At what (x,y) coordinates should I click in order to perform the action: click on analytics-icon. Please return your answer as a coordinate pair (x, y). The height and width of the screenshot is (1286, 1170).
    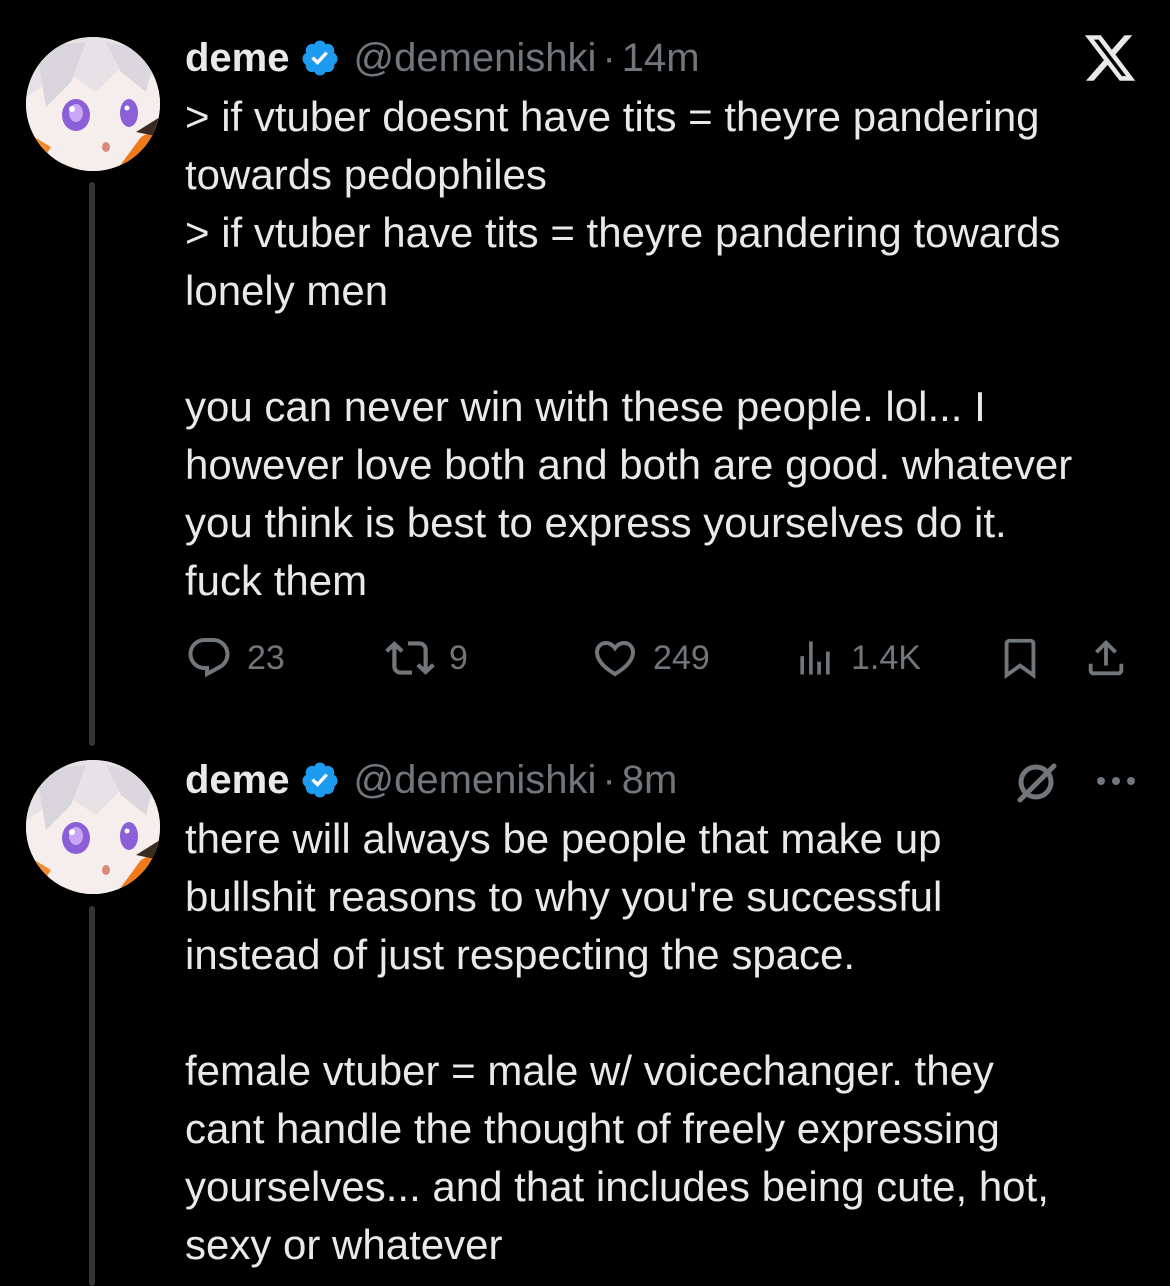
    Looking at the image, I should click on (815, 658).